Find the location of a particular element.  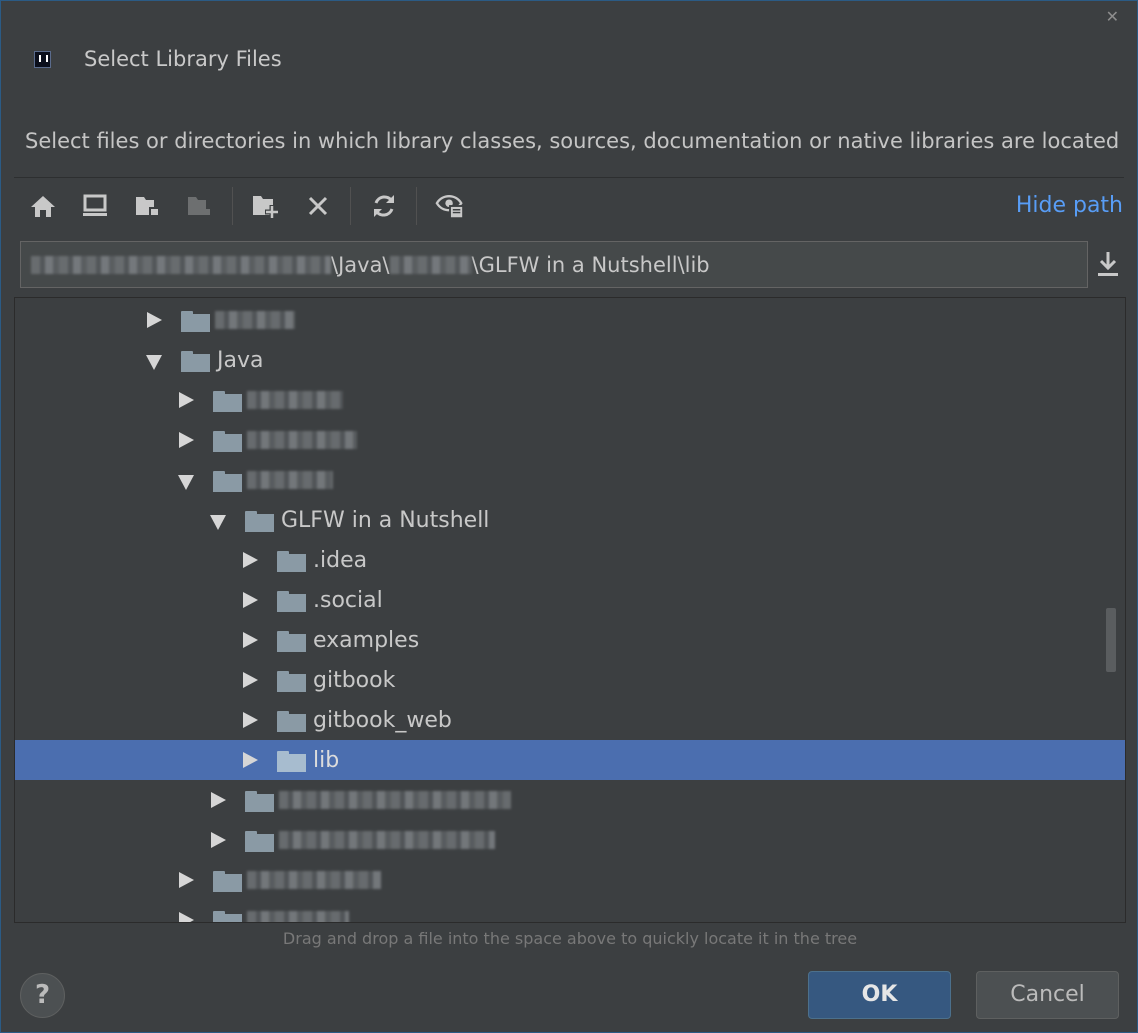

intellij-app-icon is located at coordinates (42, 59).